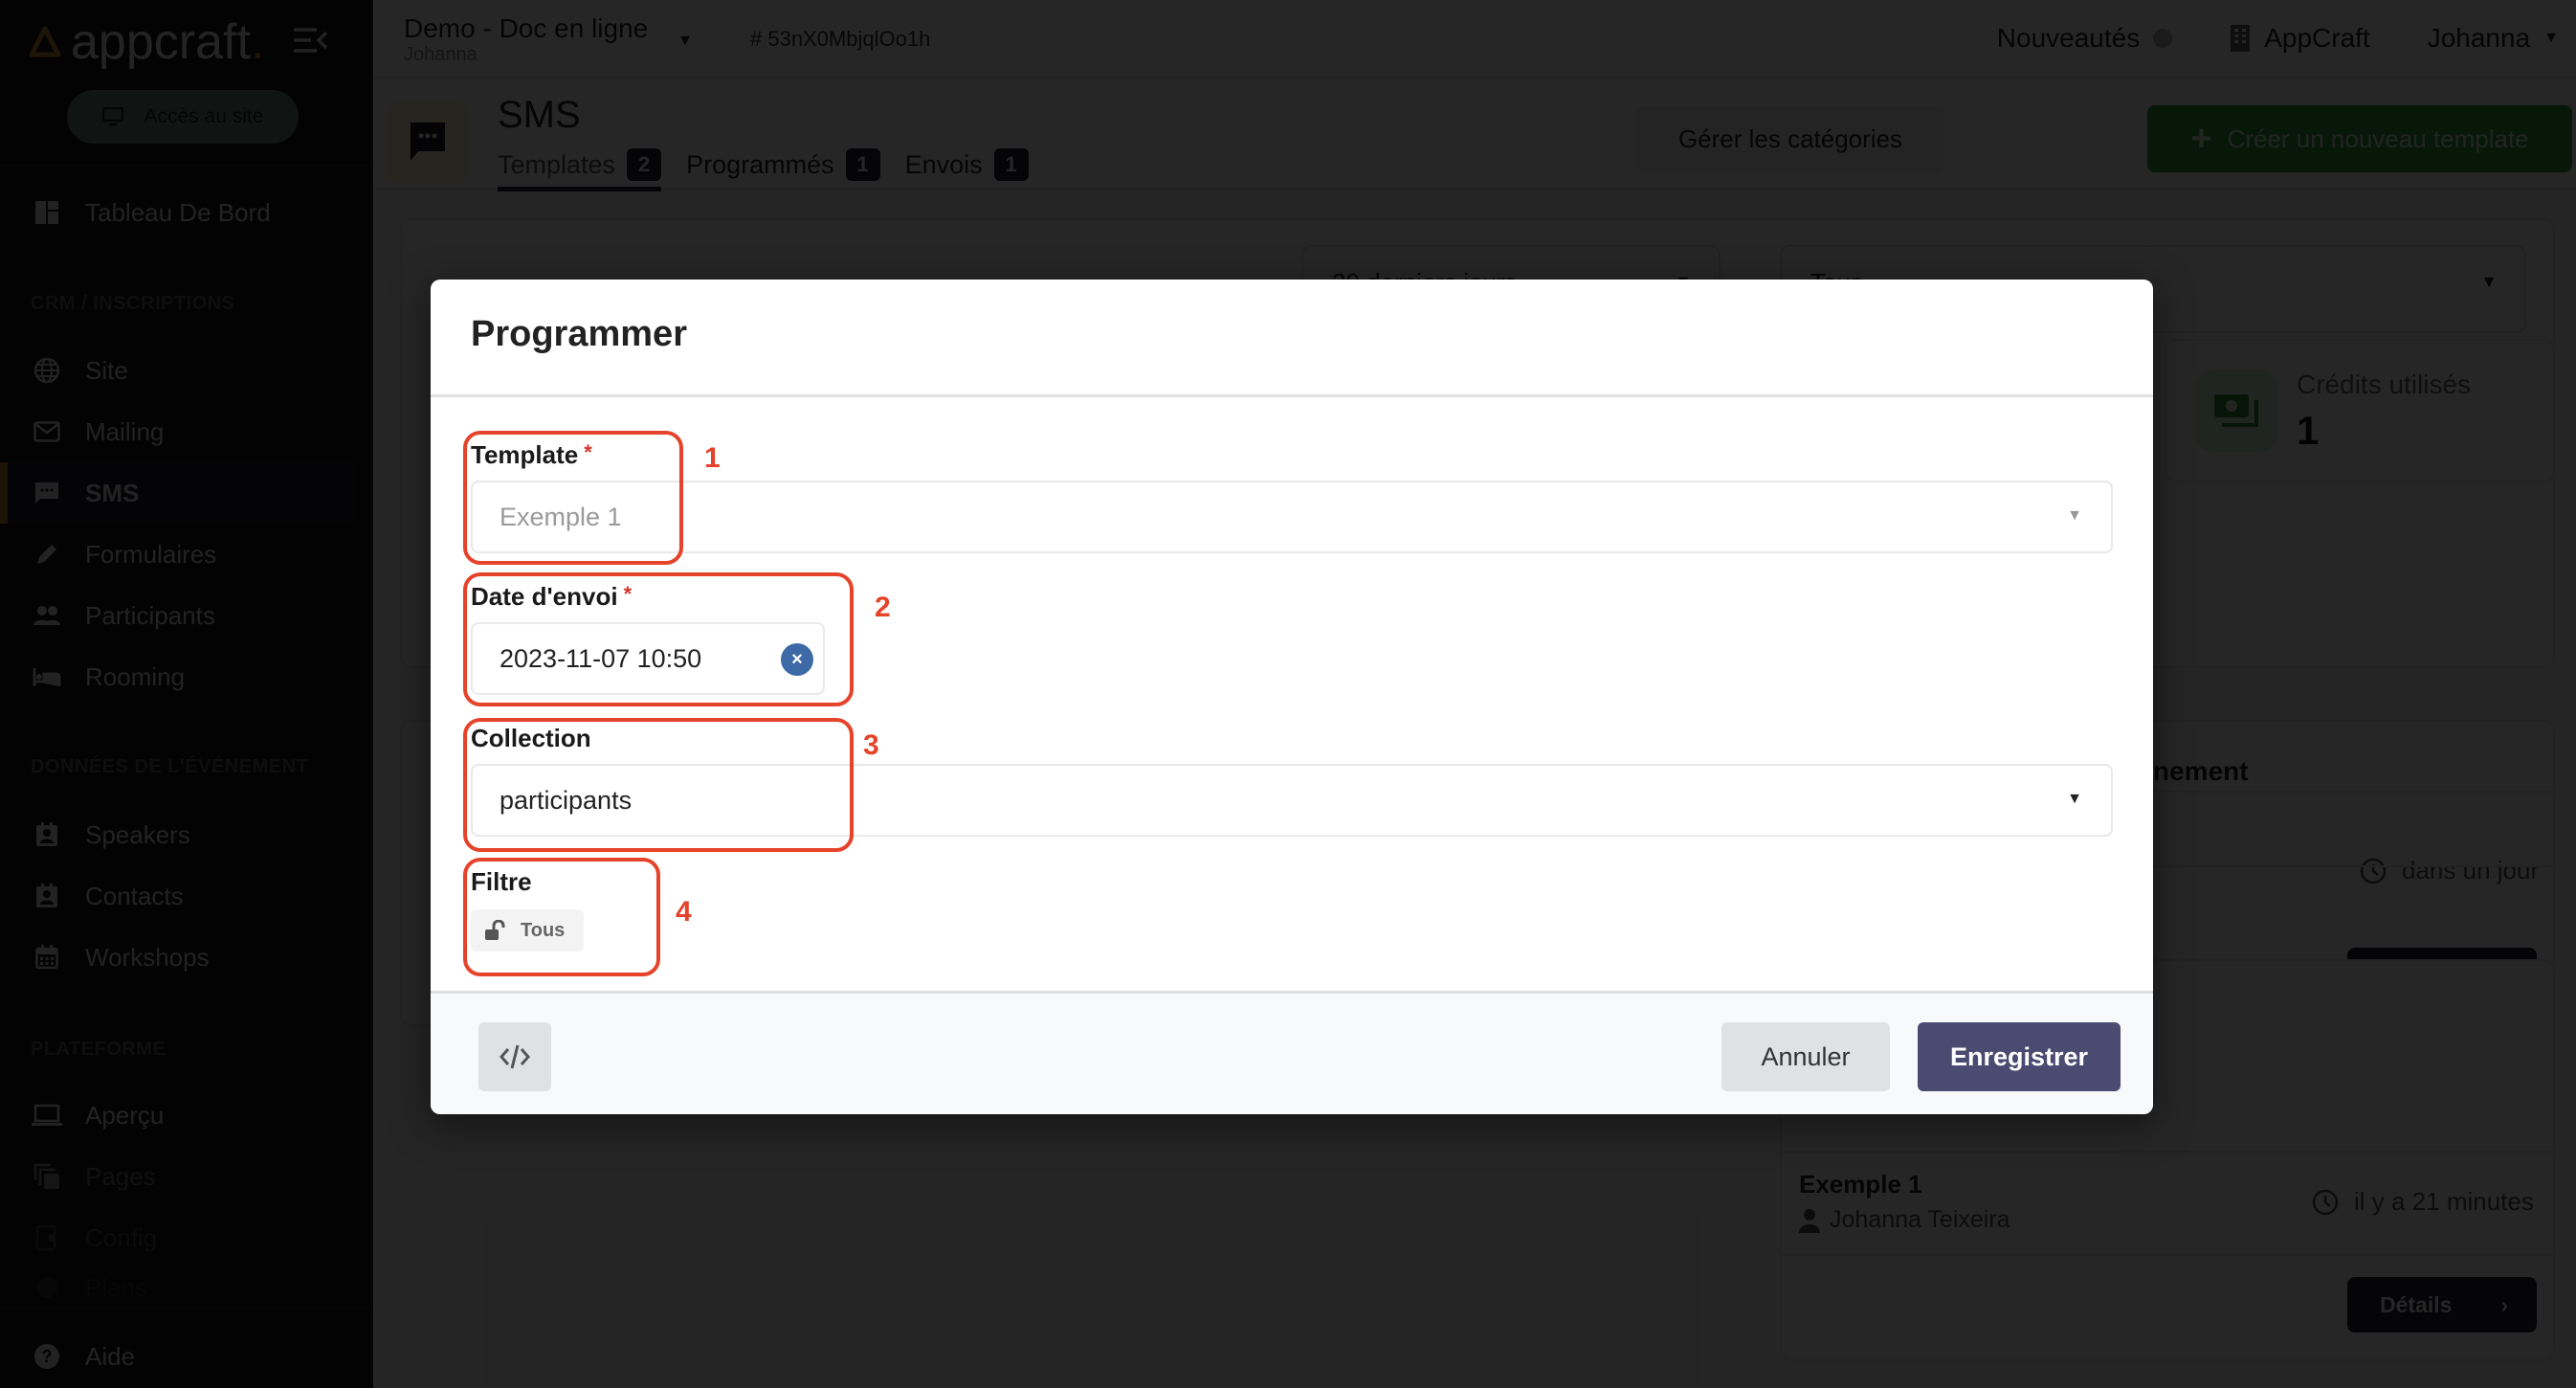  Describe the element at coordinates (1805, 1056) in the screenshot. I see `cancel-button: Annuler` at that location.